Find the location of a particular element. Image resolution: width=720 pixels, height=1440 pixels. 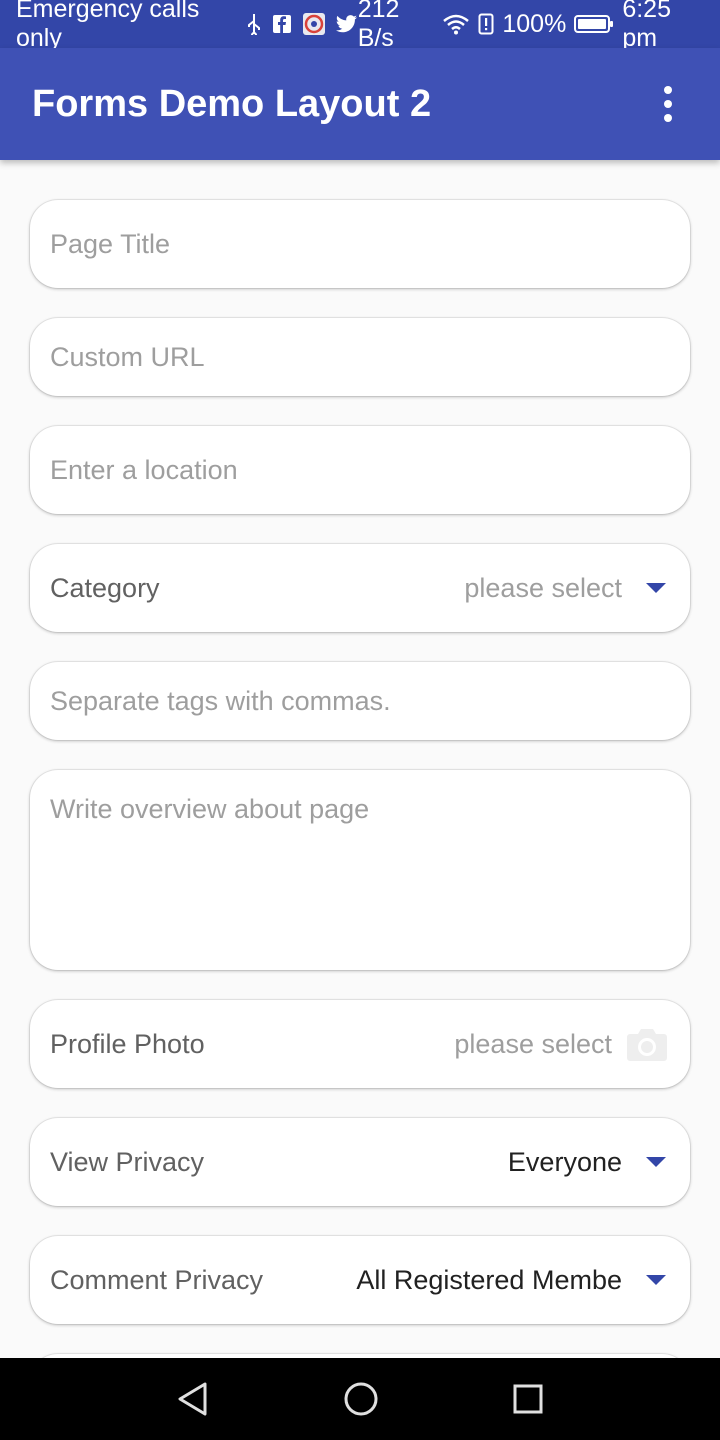

comment-privacy-select: Comment Privacy All Registered Membe is located at coordinates (360, 1280).